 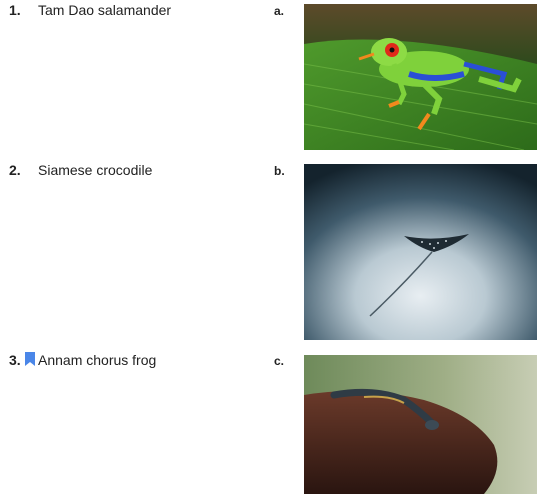 I want to click on item-label-1: Tam Dao salamander, so click(x=105, y=10).